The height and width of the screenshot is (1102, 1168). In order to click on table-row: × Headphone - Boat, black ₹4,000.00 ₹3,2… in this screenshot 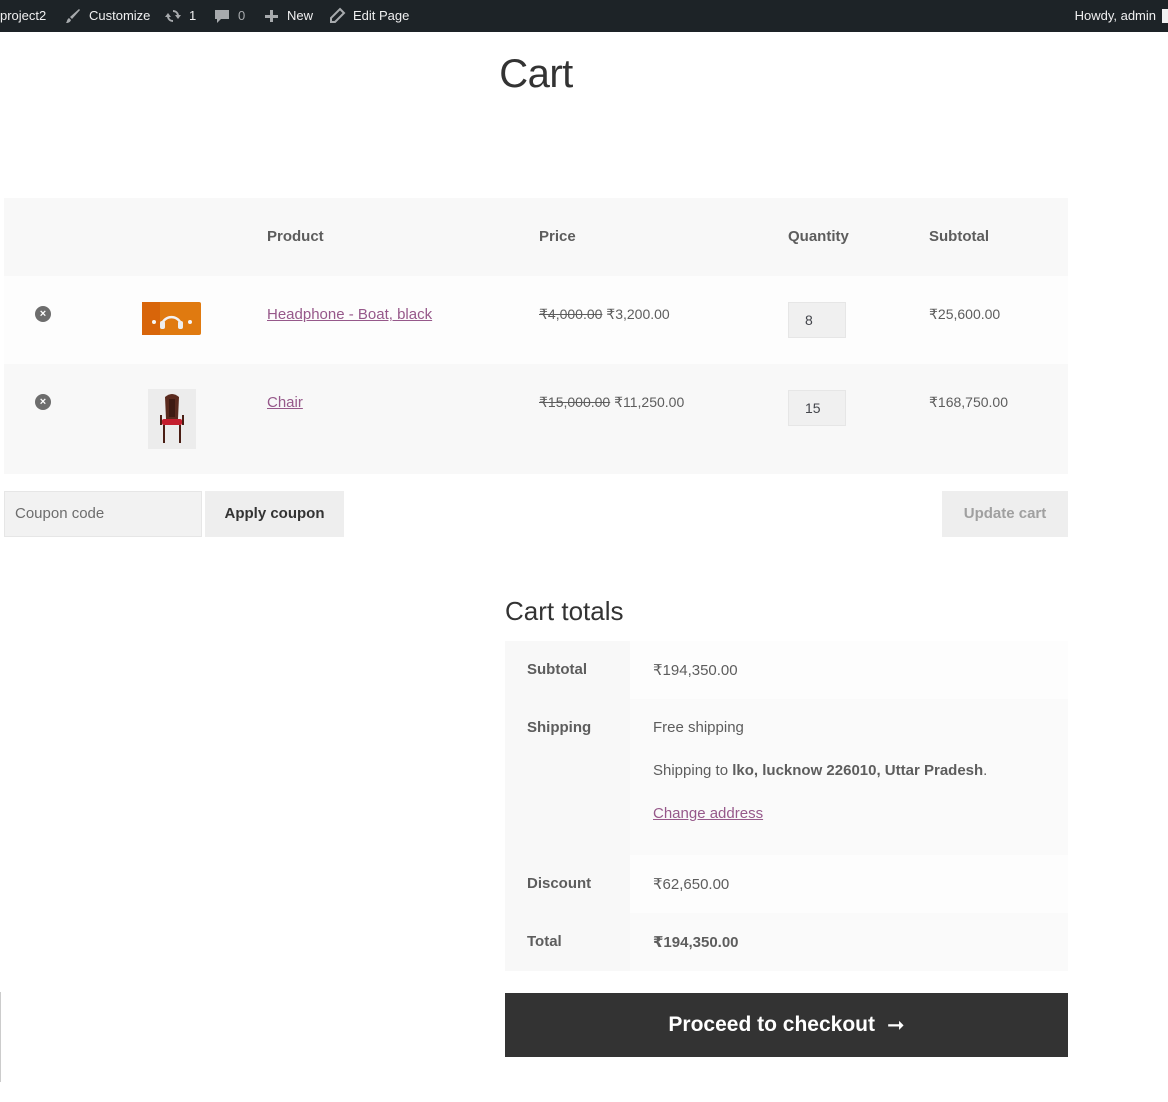, I will do `click(536, 320)`.